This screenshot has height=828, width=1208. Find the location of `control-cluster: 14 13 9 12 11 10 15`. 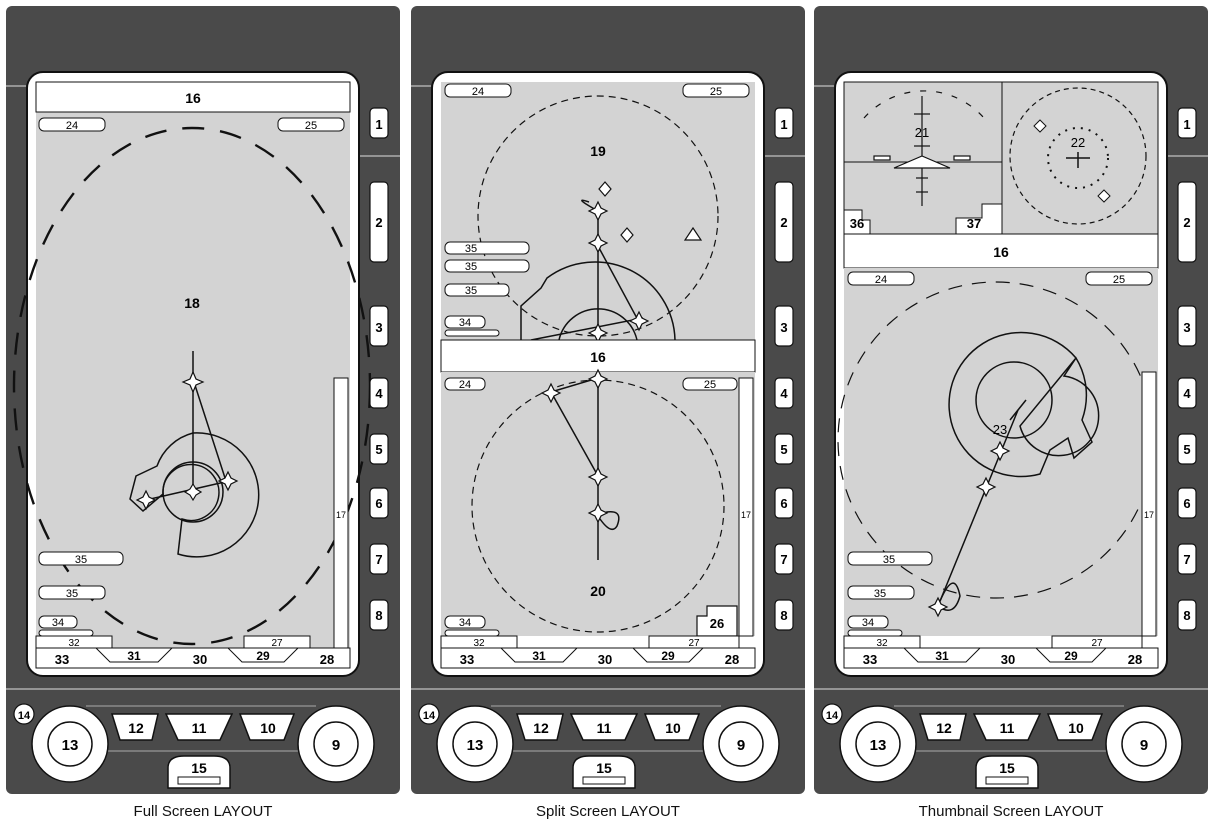

control-cluster: 14 13 9 12 11 10 15 is located at coordinates (1002, 746).